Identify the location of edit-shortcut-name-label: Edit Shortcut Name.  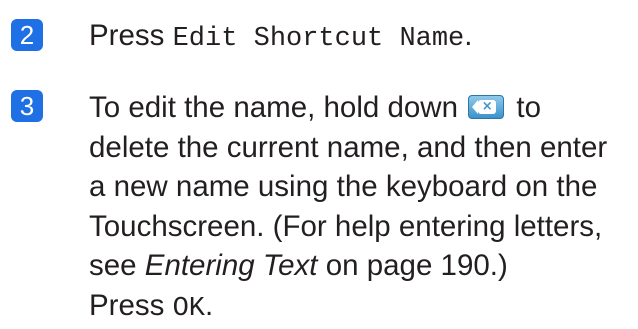
(319, 39).